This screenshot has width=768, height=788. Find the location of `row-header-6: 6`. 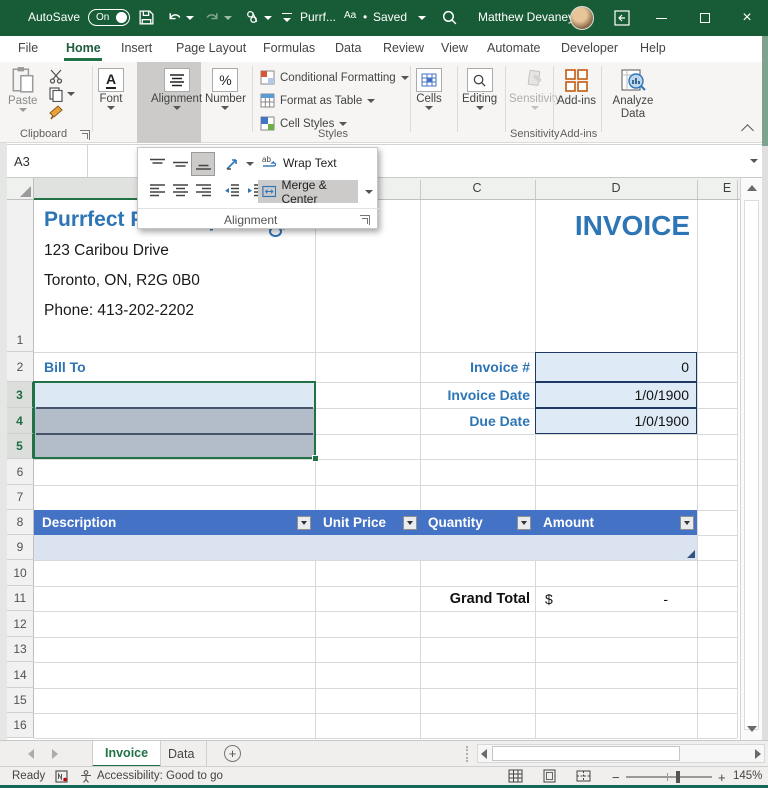

row-header-6: 6 is located at coordinates (20, 472).